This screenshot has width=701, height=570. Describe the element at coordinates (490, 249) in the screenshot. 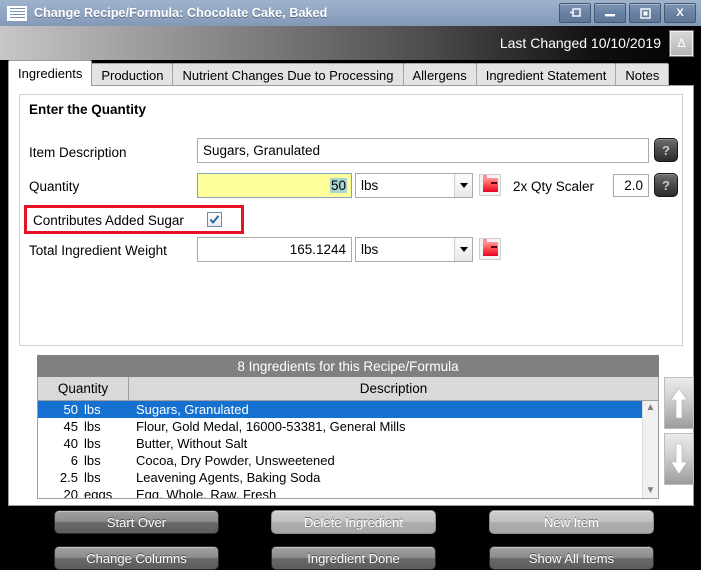

I see `total-weight-scale-icon` at that location.